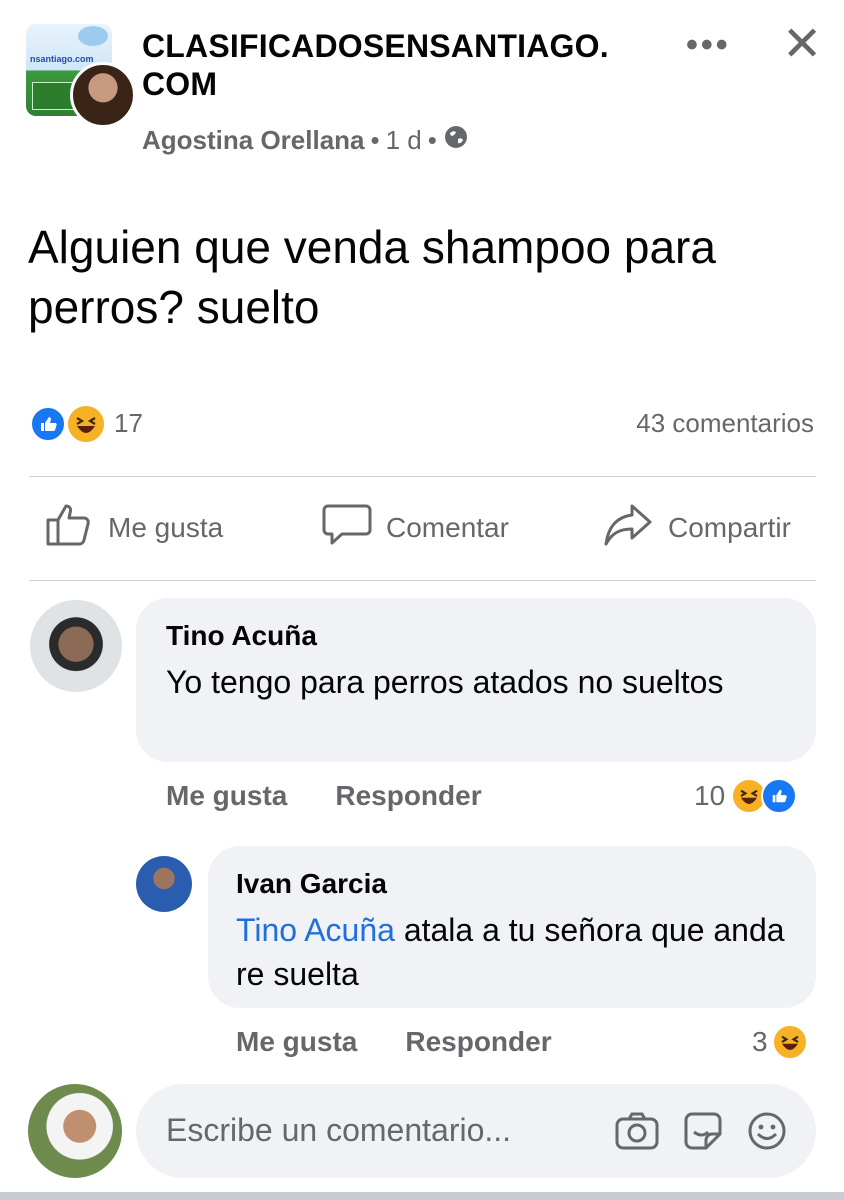 This screenshot has width=844, height=1200. Describe the element at coordinates (311, 884) in the screenshot. I see `commenter-name: Ivan Garcia` at that location.